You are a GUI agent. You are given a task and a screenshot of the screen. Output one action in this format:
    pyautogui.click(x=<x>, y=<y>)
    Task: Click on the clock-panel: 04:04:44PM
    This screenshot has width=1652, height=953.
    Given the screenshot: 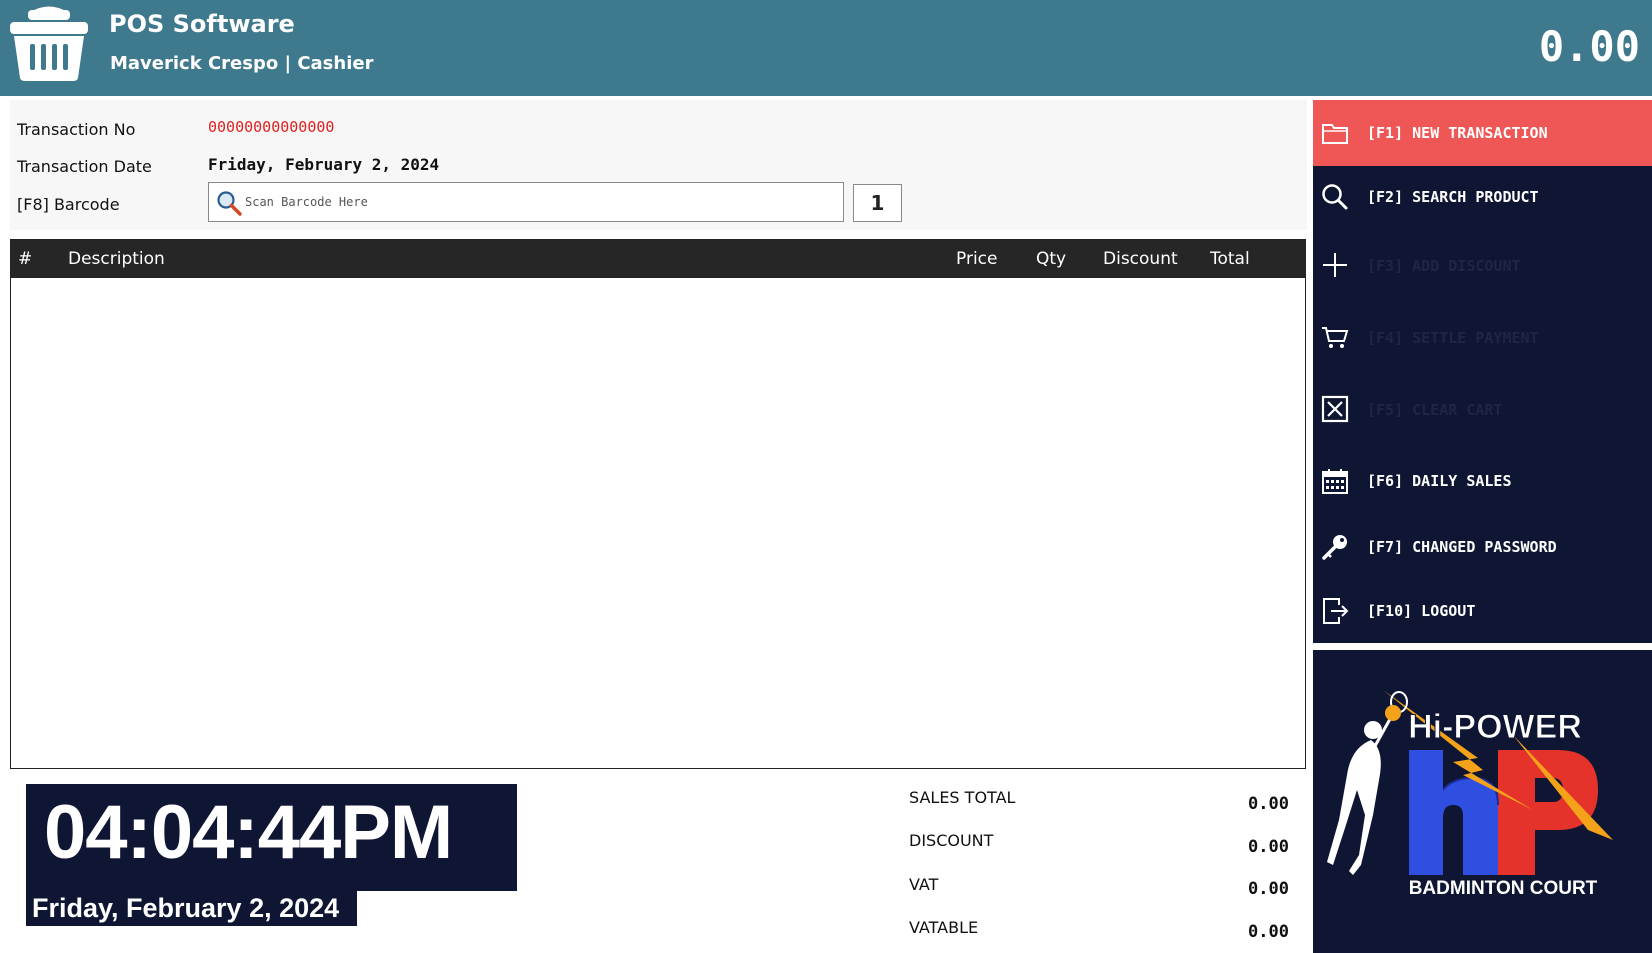 What is the action you would take?
    pyautogui.click(x=271, y=837)
    